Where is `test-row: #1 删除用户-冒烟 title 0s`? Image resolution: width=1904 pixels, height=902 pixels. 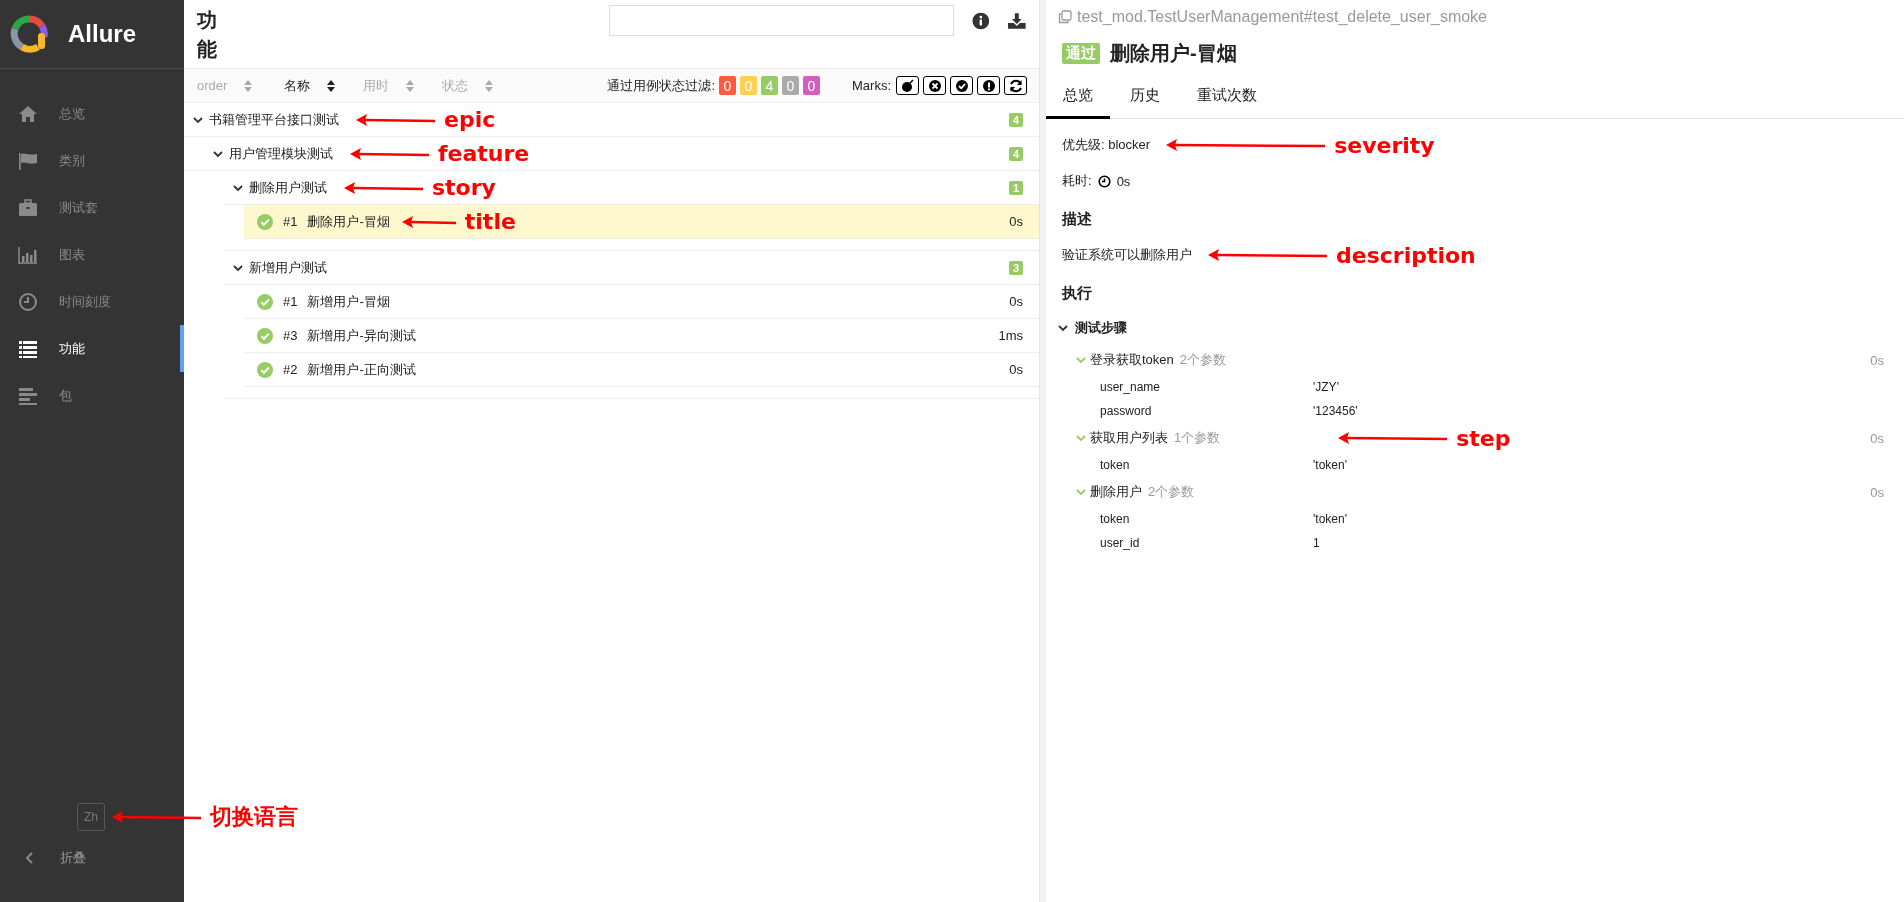 test-row: #1 删除用户-冒烟 title 0s is located at coordinates (641, 222).